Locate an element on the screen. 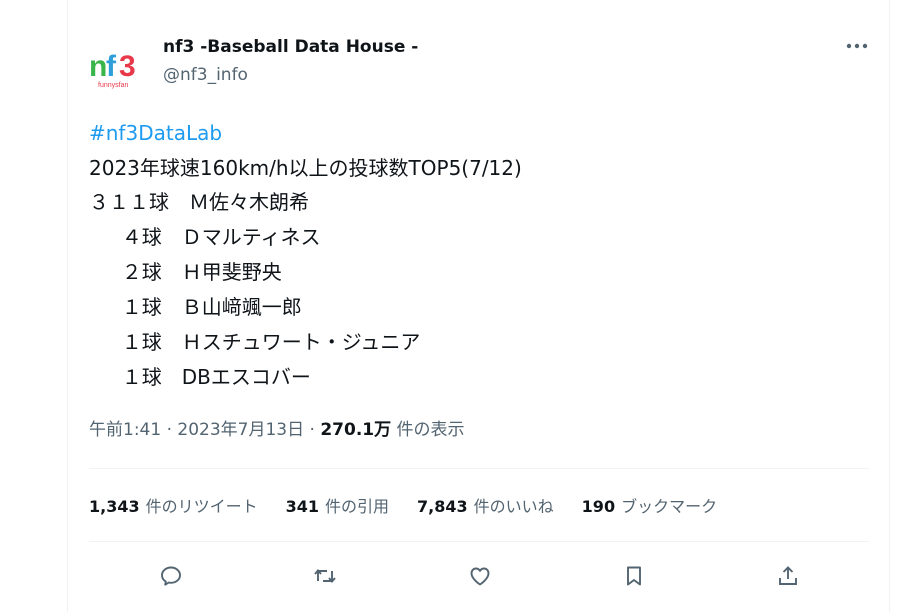  quote-count: 341 件の引用 is located at coordinates (337, 507).